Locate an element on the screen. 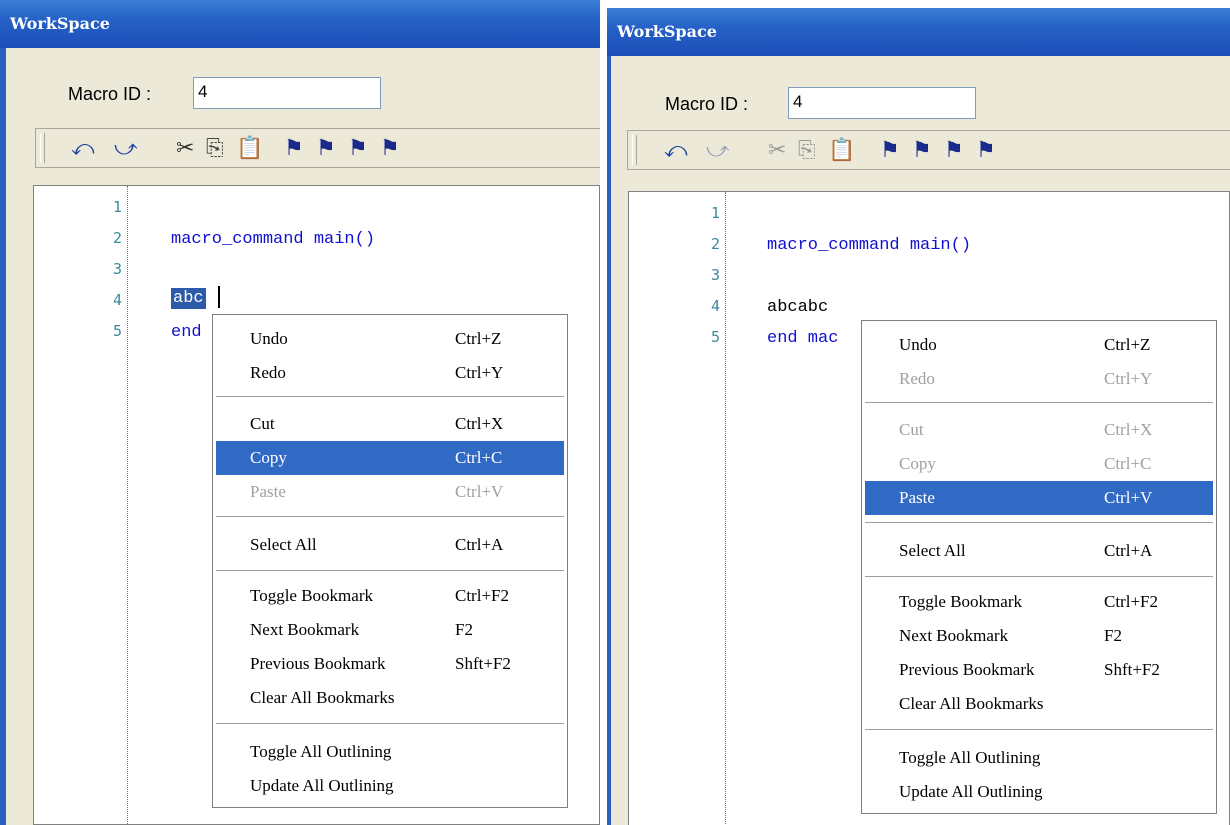 The height and width of the screenshot is (825, 1230). menu-label: Copy is located at coordinates (917, 463).